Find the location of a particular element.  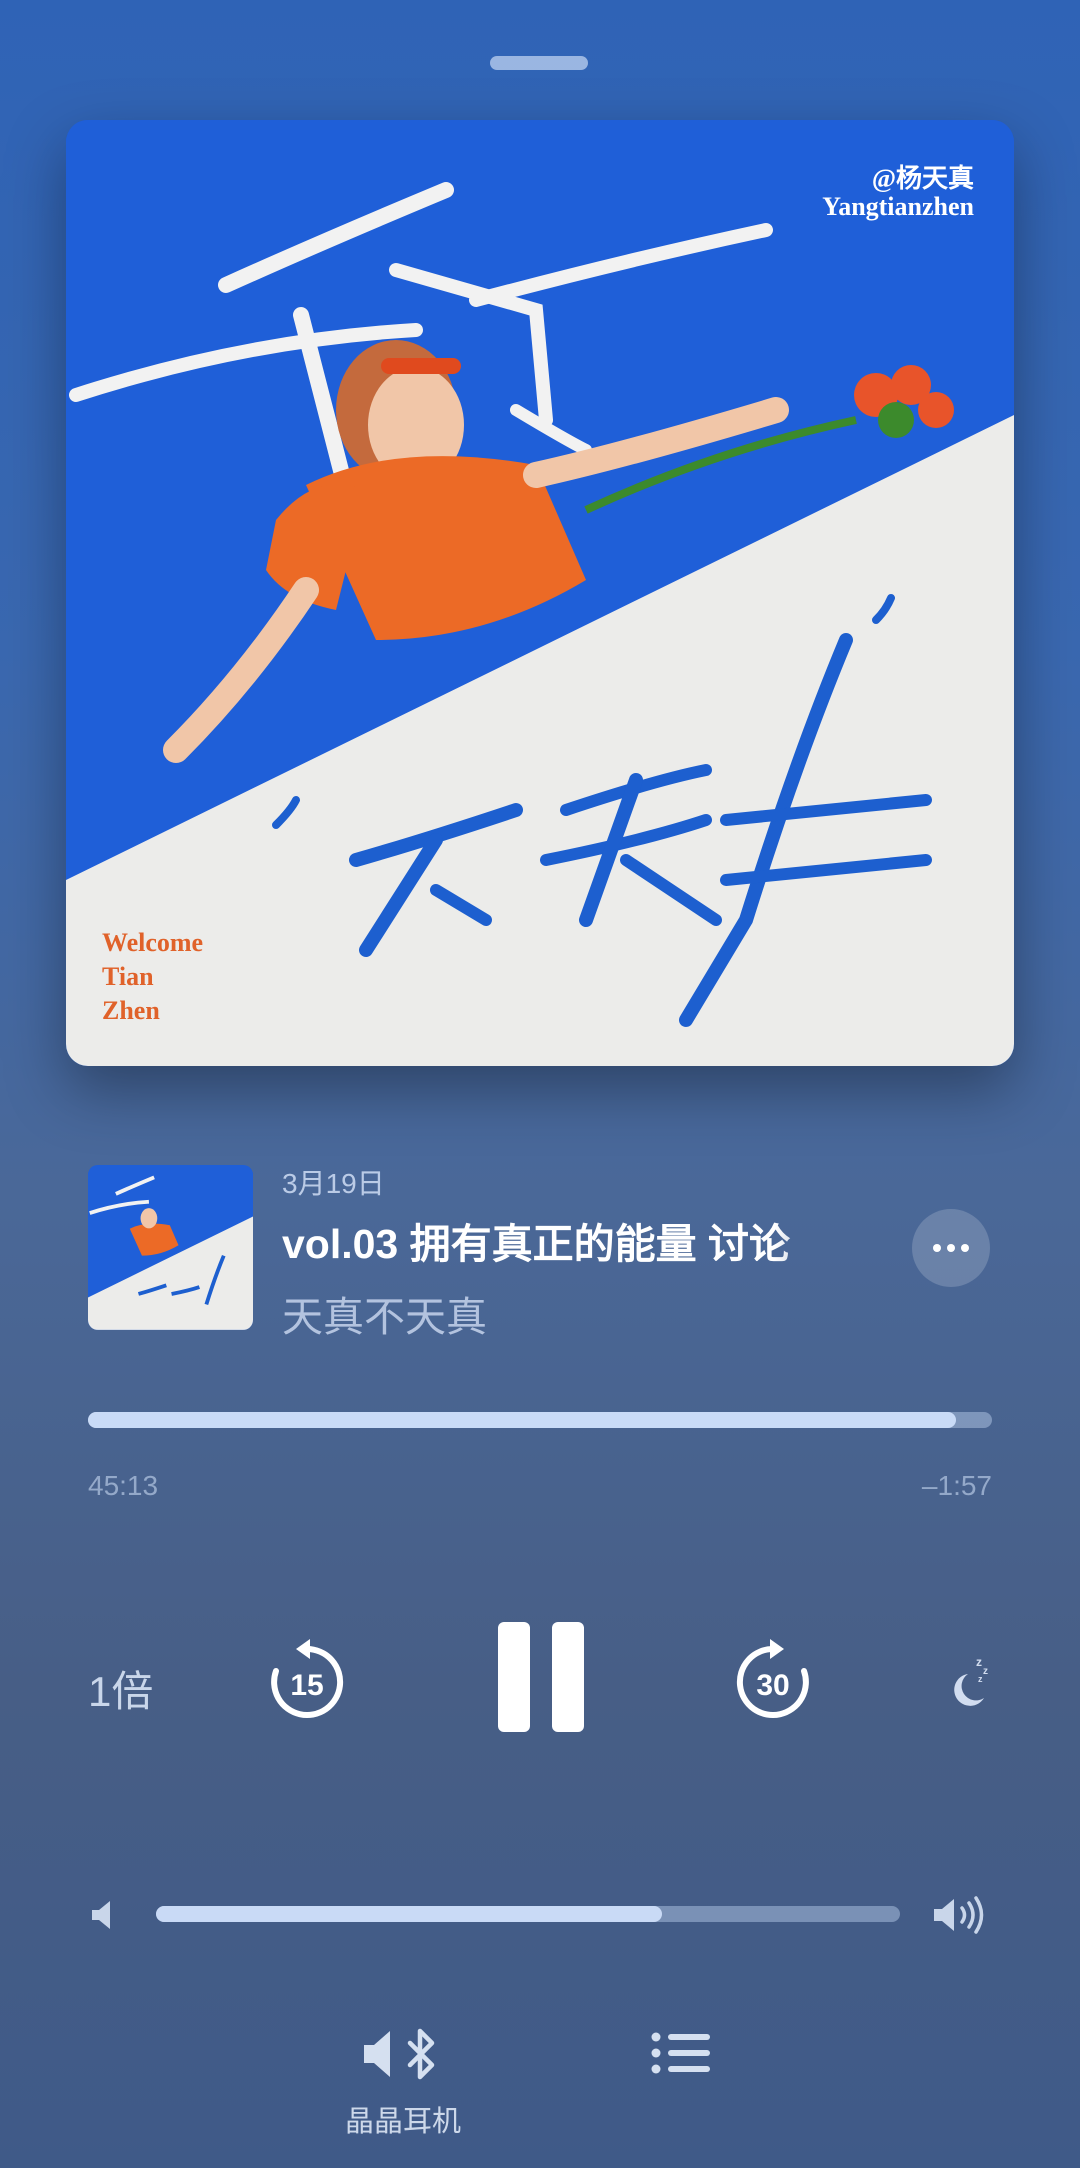

show-name: 天真不天真 is located at coordinates (384, 1313).